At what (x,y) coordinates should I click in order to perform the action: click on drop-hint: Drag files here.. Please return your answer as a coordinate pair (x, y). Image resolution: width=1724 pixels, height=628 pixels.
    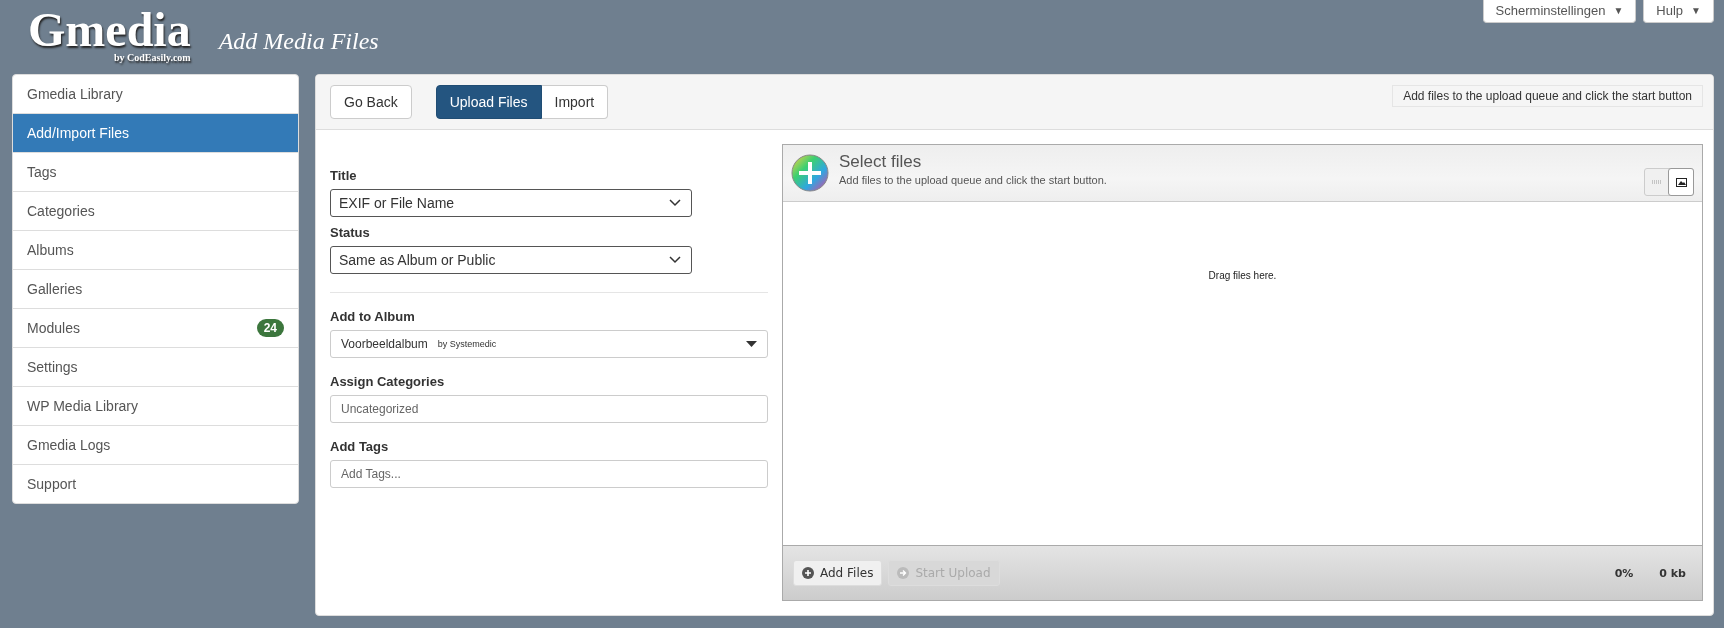
    Looking at the image, I should click on (1242, 276).